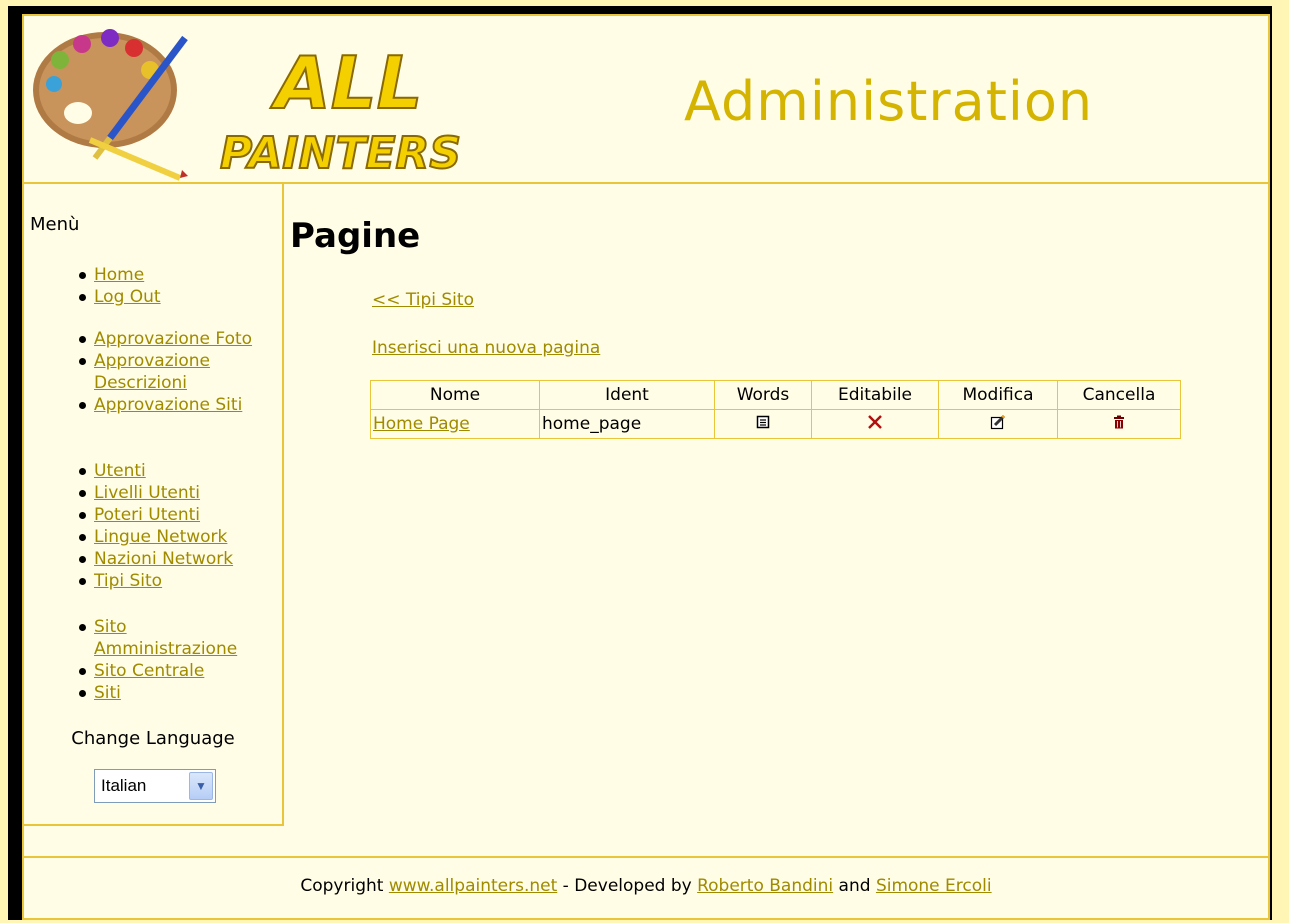 The width and height of the screenshot is (1289, 923). Describe the element at coordinates (153, 738) in the screenshot. I see `change-language-label: Change Language` at that location.